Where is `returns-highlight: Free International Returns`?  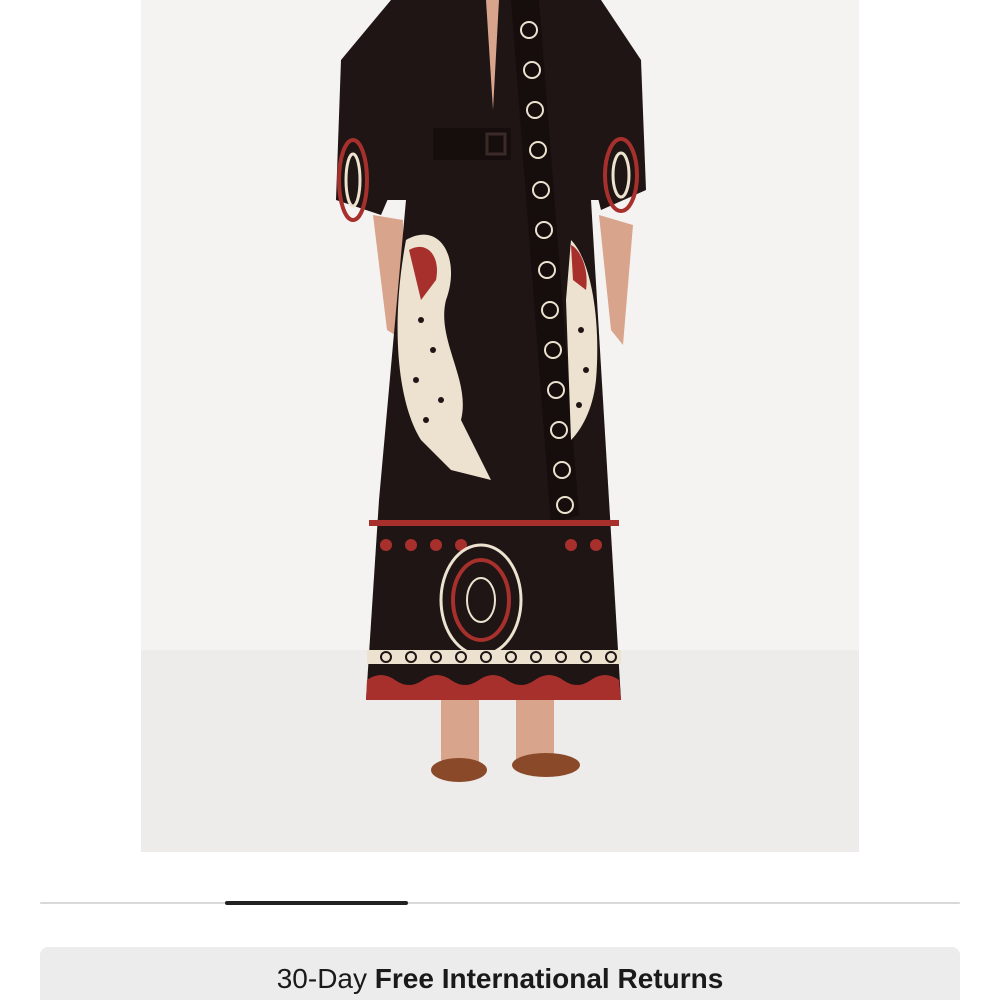 returns-highlight: Free International Returns is located at coordinates (549, 978).